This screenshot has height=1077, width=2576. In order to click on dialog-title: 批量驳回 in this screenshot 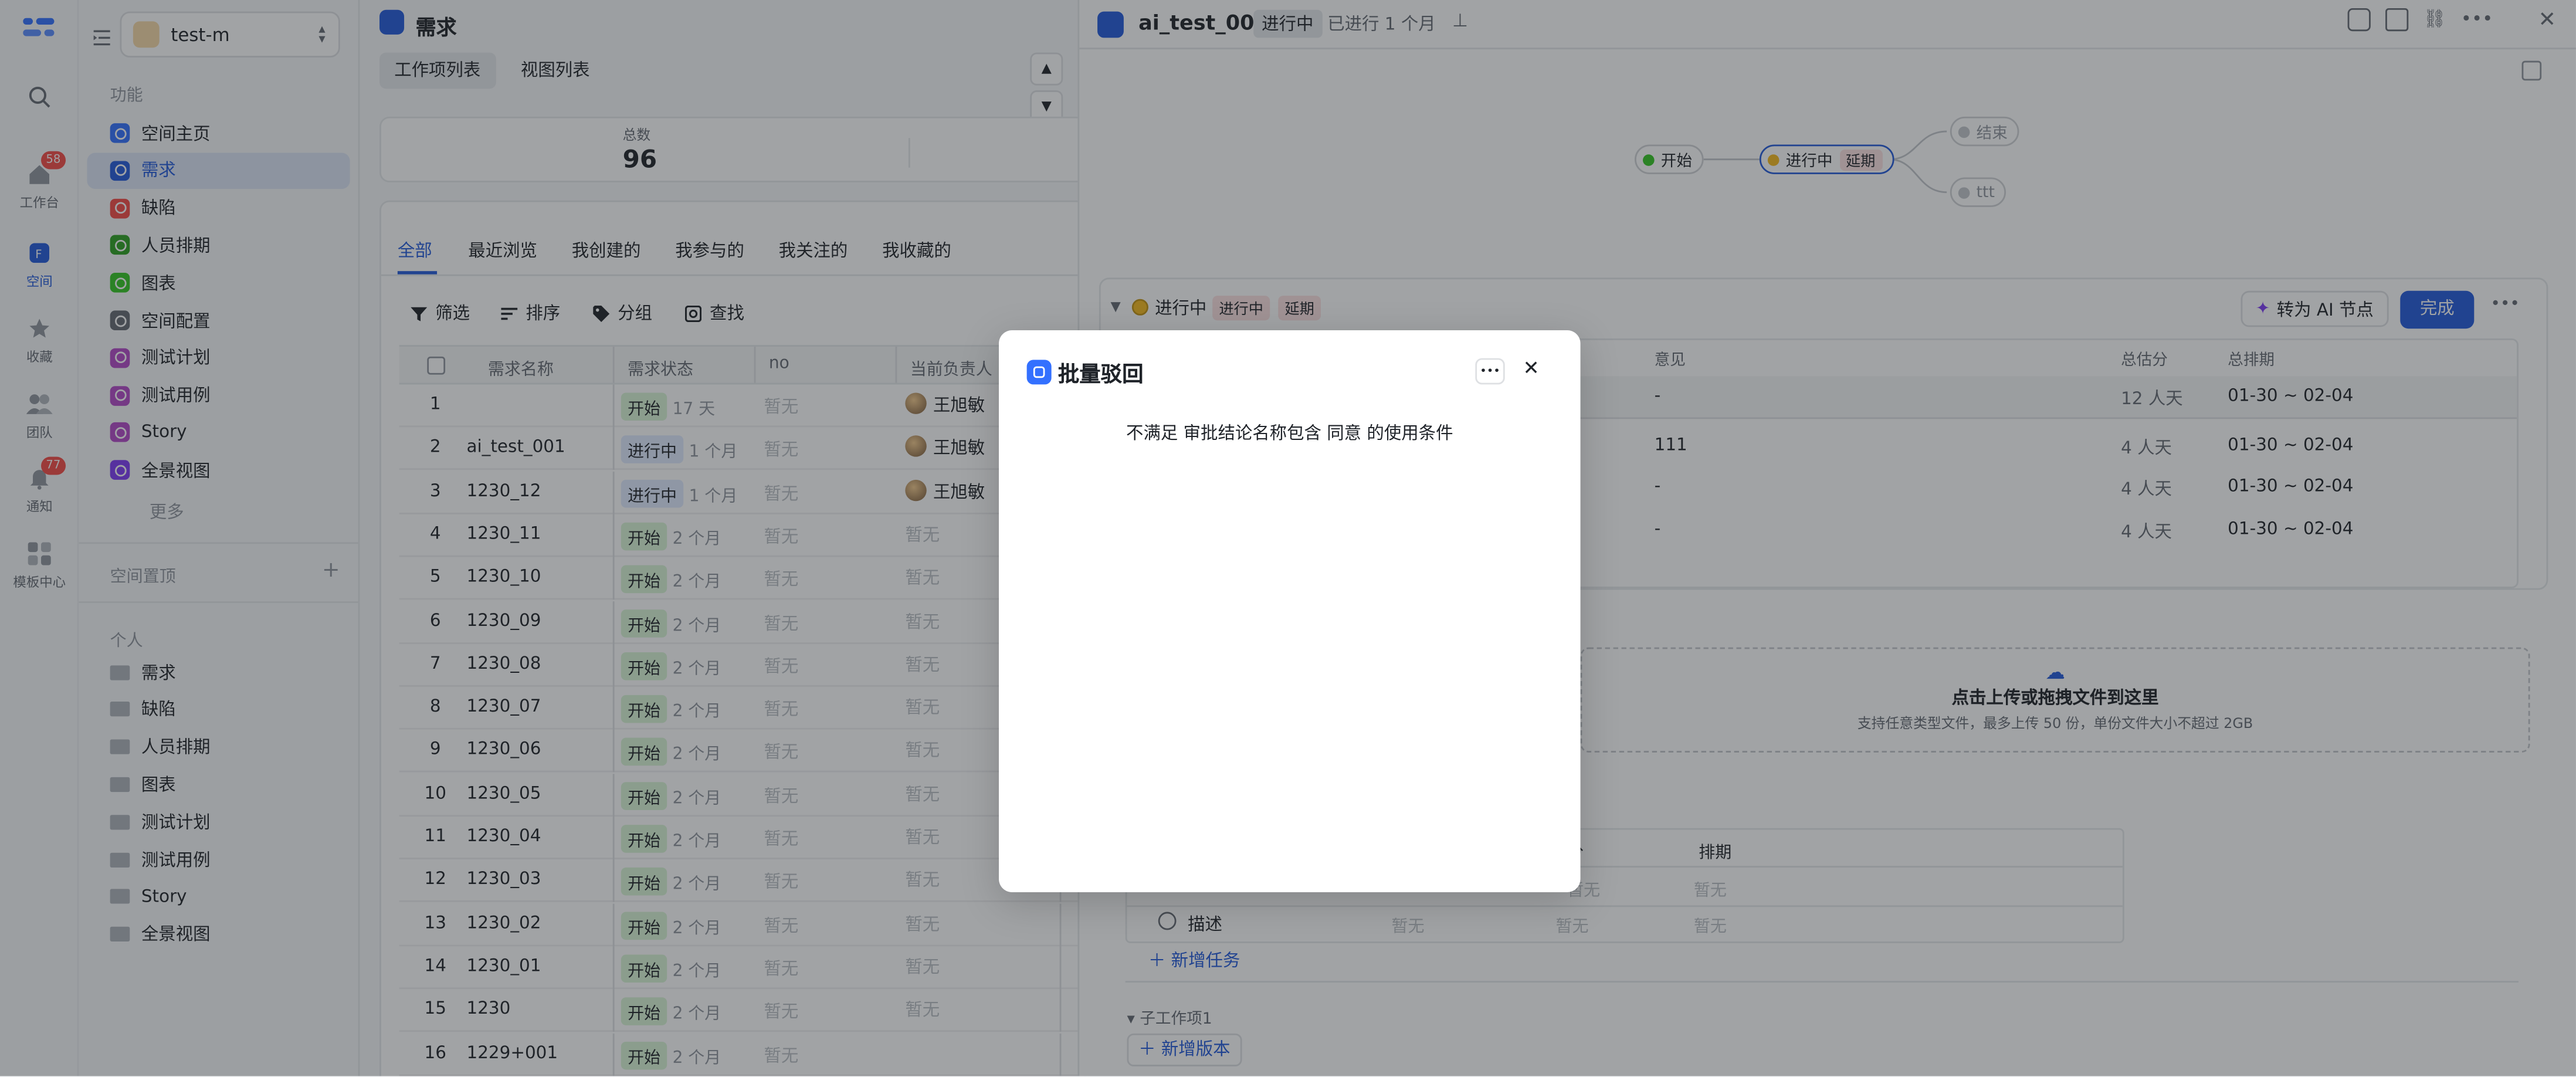, I will do `click(1100, 376)`.